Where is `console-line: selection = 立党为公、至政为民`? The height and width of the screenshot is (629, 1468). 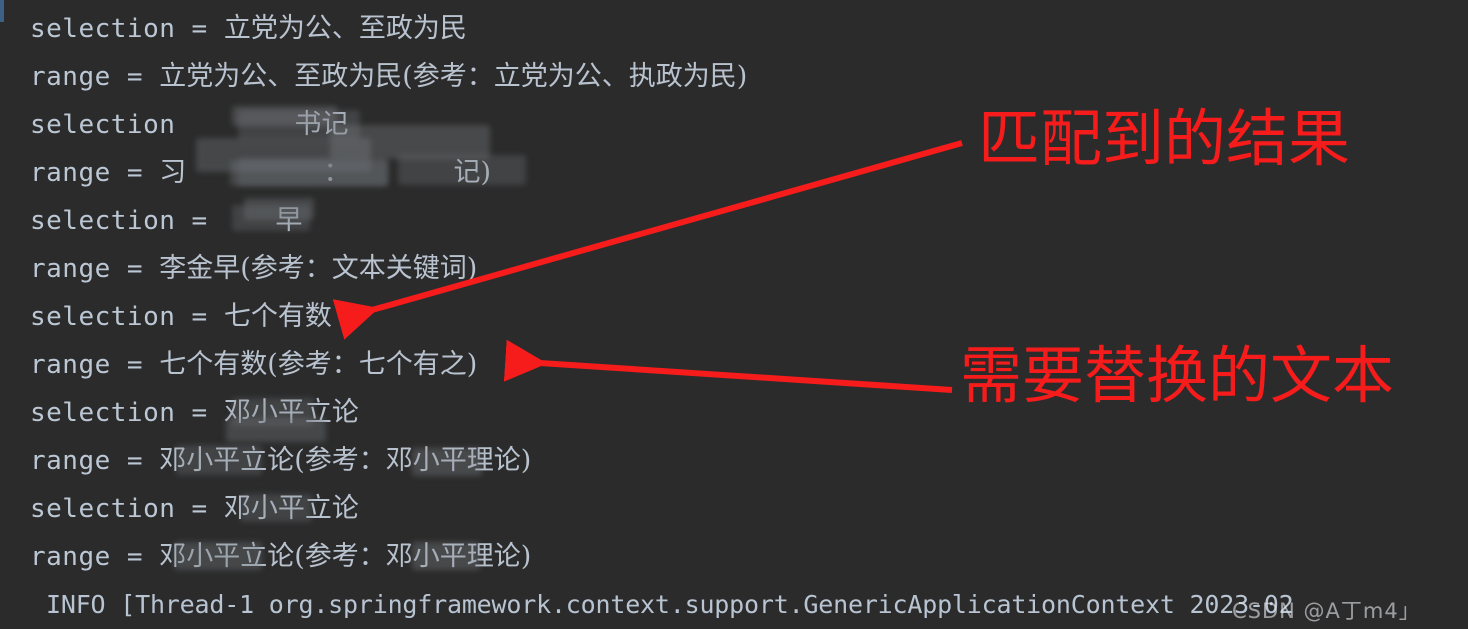
console-line: selection = 立党为公、至政为民 is located at coordinates (248, 29).